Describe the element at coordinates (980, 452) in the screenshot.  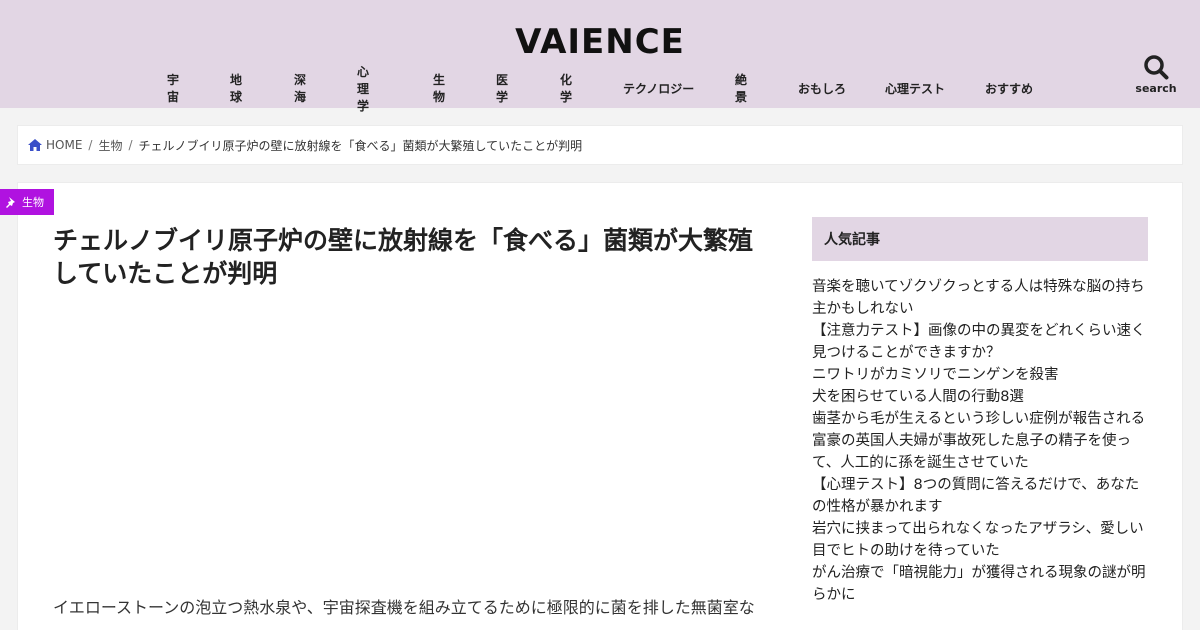
I see `popular-item: 富豪の英国人夫婦が事故死した息子の精子を使って、人工的に孫を誕生させていた` at that location.